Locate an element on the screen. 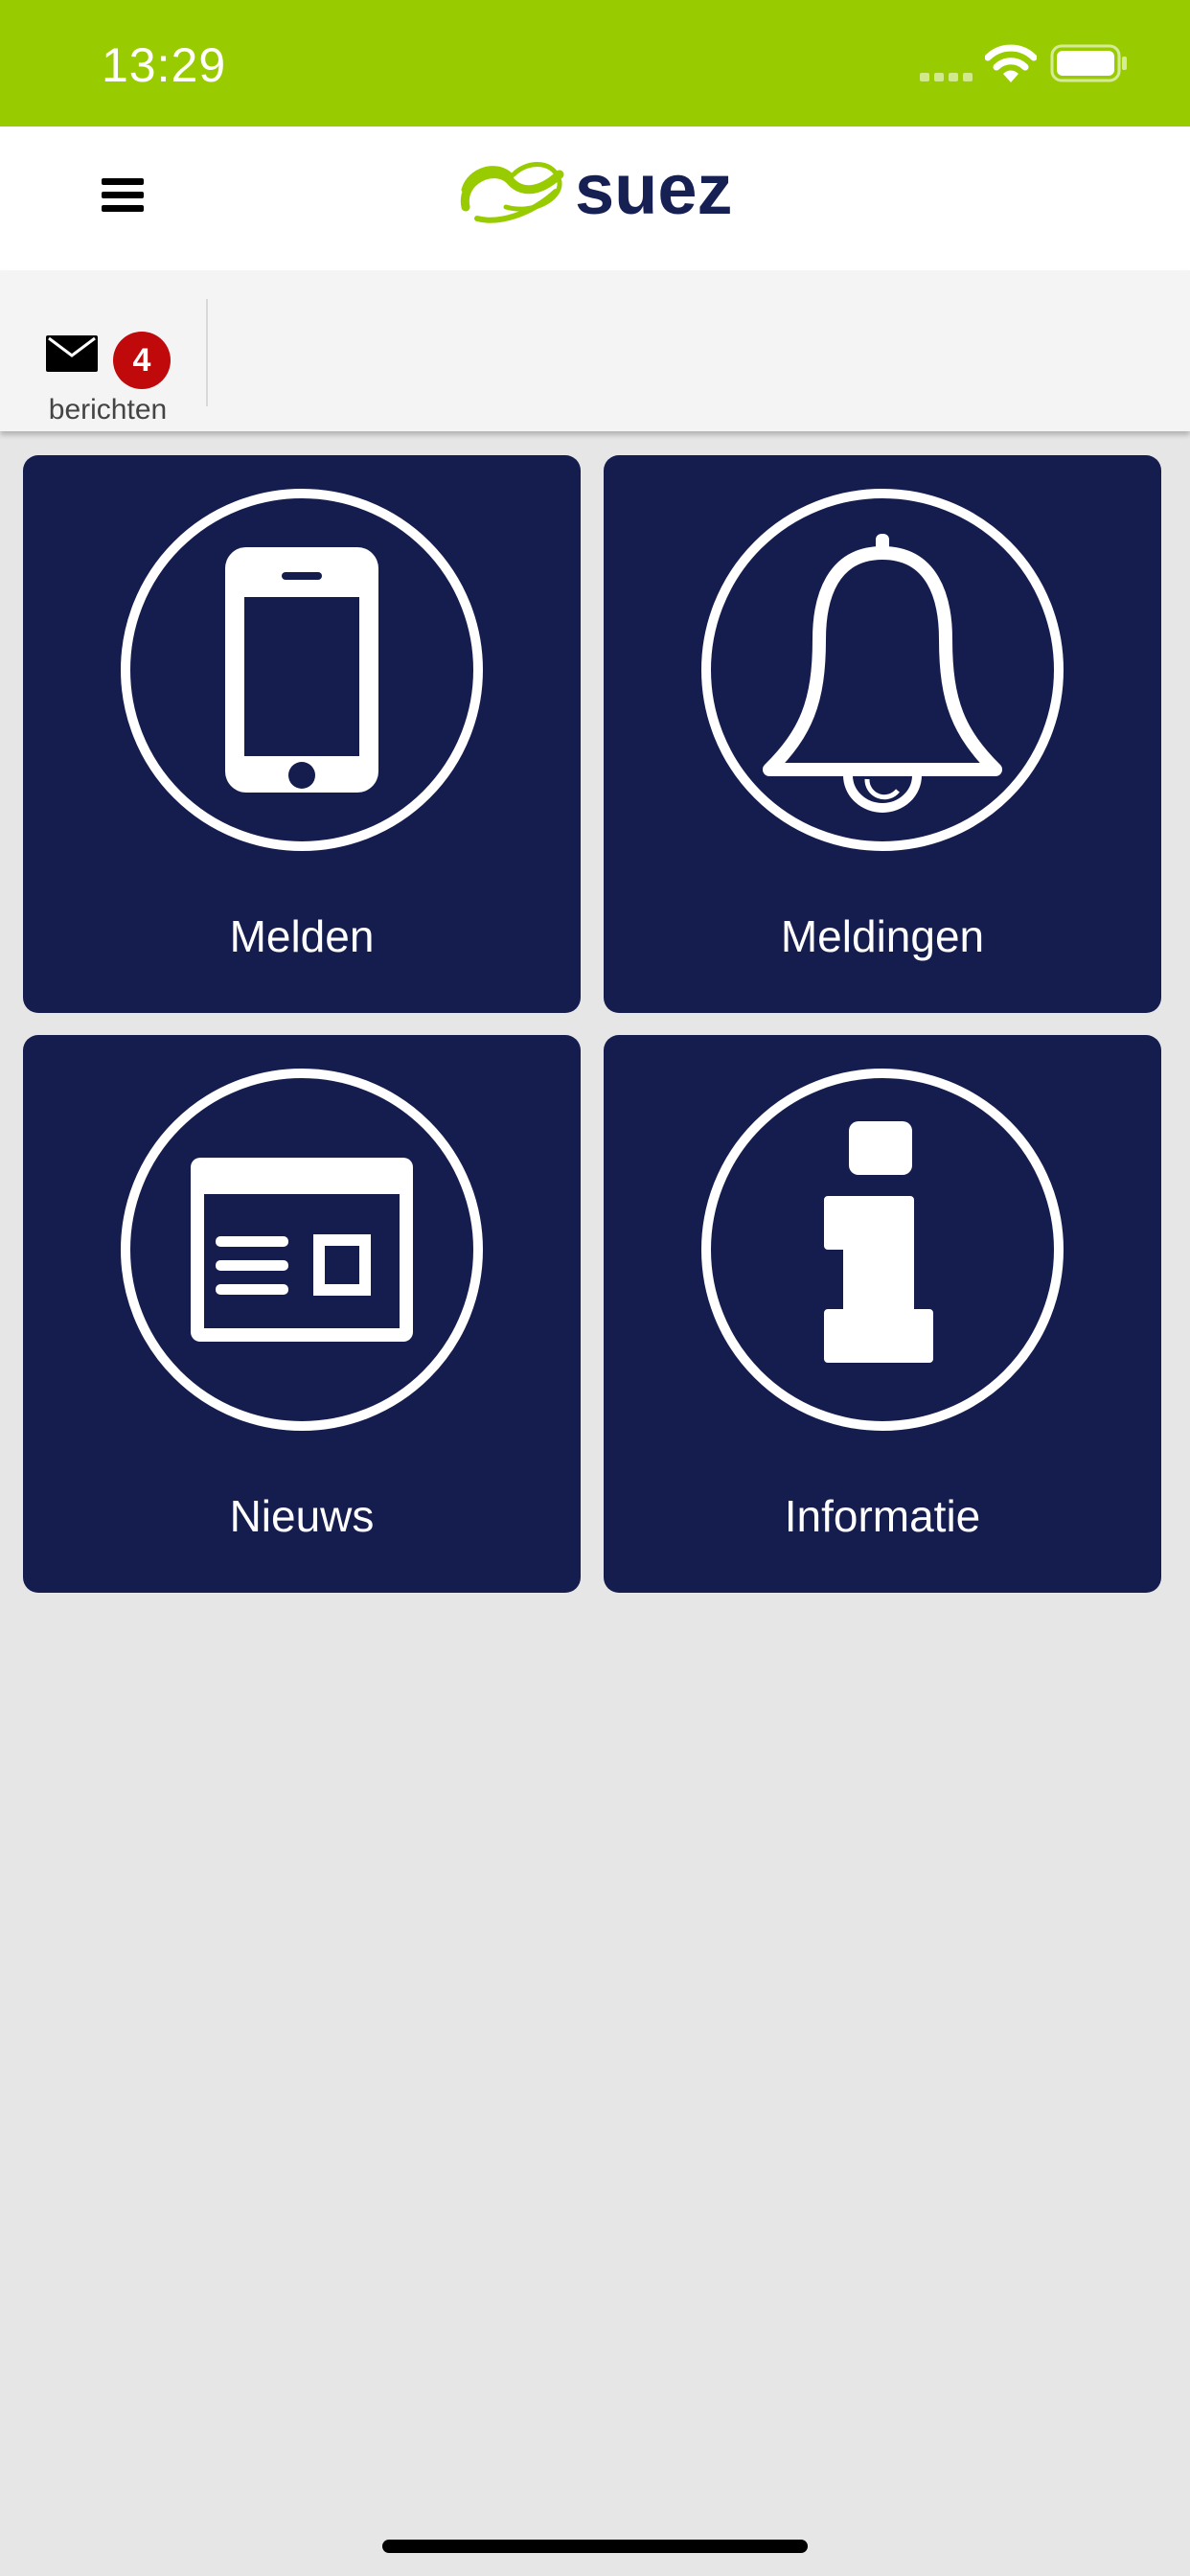 This screenshot has width=1190, height=2576. home-indicator is located at coordinates (595, 2546).